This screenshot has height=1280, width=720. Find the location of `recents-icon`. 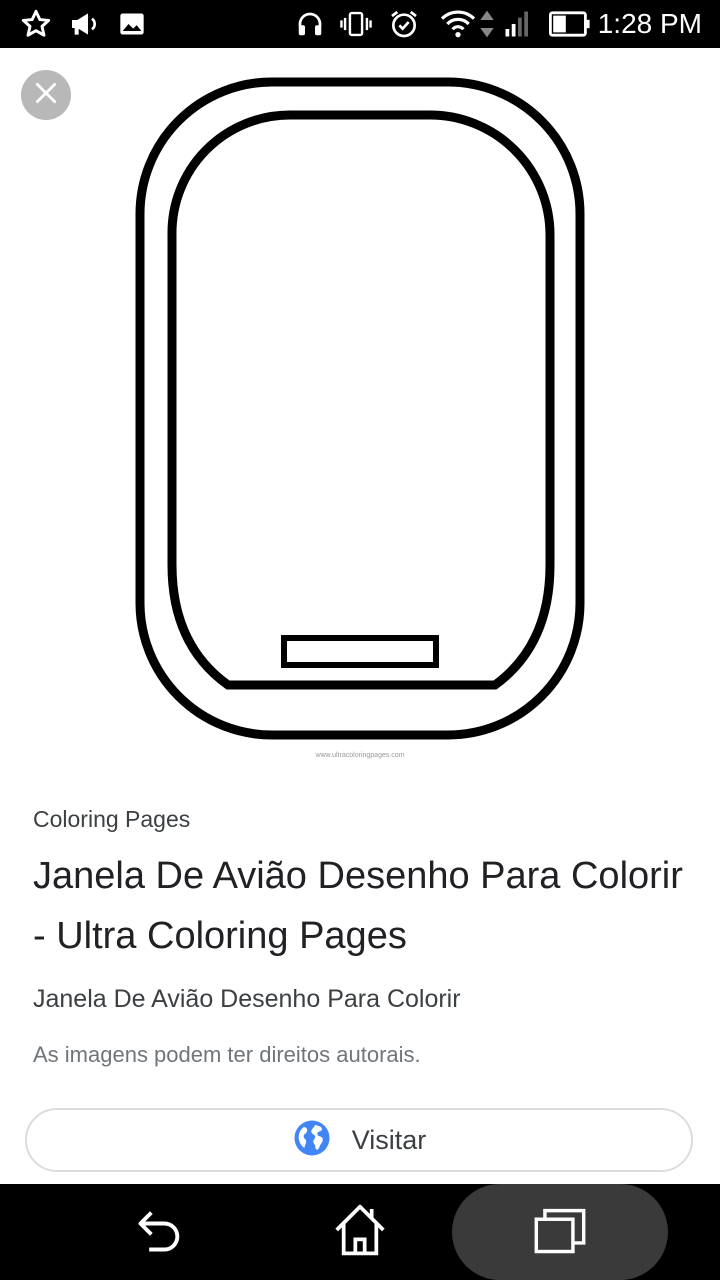

recents-icon is located at coordinates (560, 1232).